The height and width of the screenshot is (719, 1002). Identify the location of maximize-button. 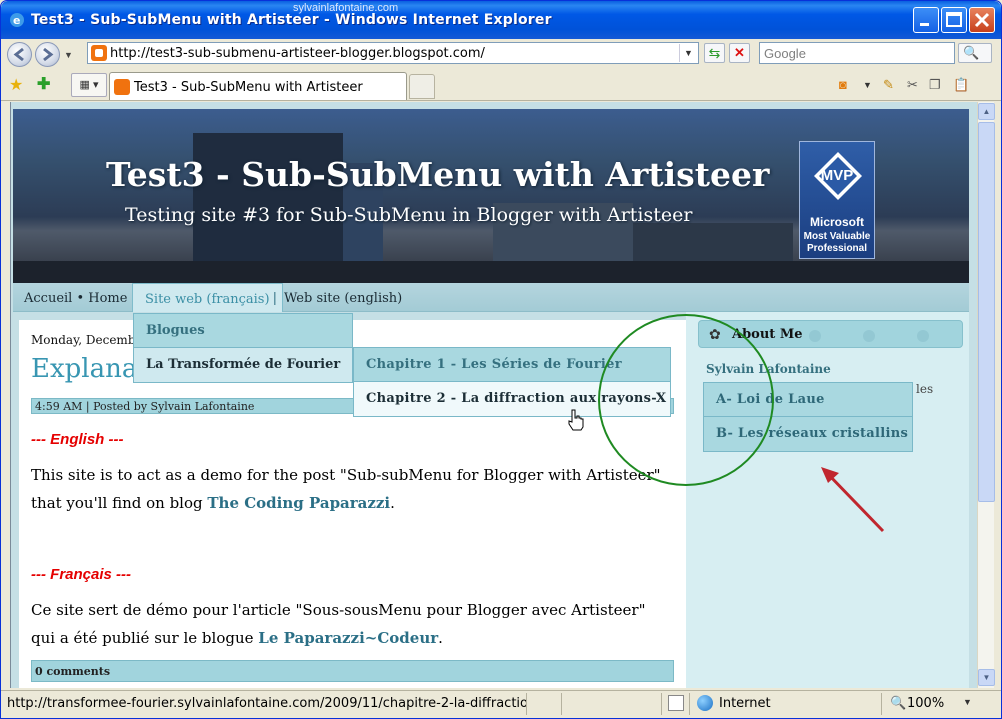
(954, 20).